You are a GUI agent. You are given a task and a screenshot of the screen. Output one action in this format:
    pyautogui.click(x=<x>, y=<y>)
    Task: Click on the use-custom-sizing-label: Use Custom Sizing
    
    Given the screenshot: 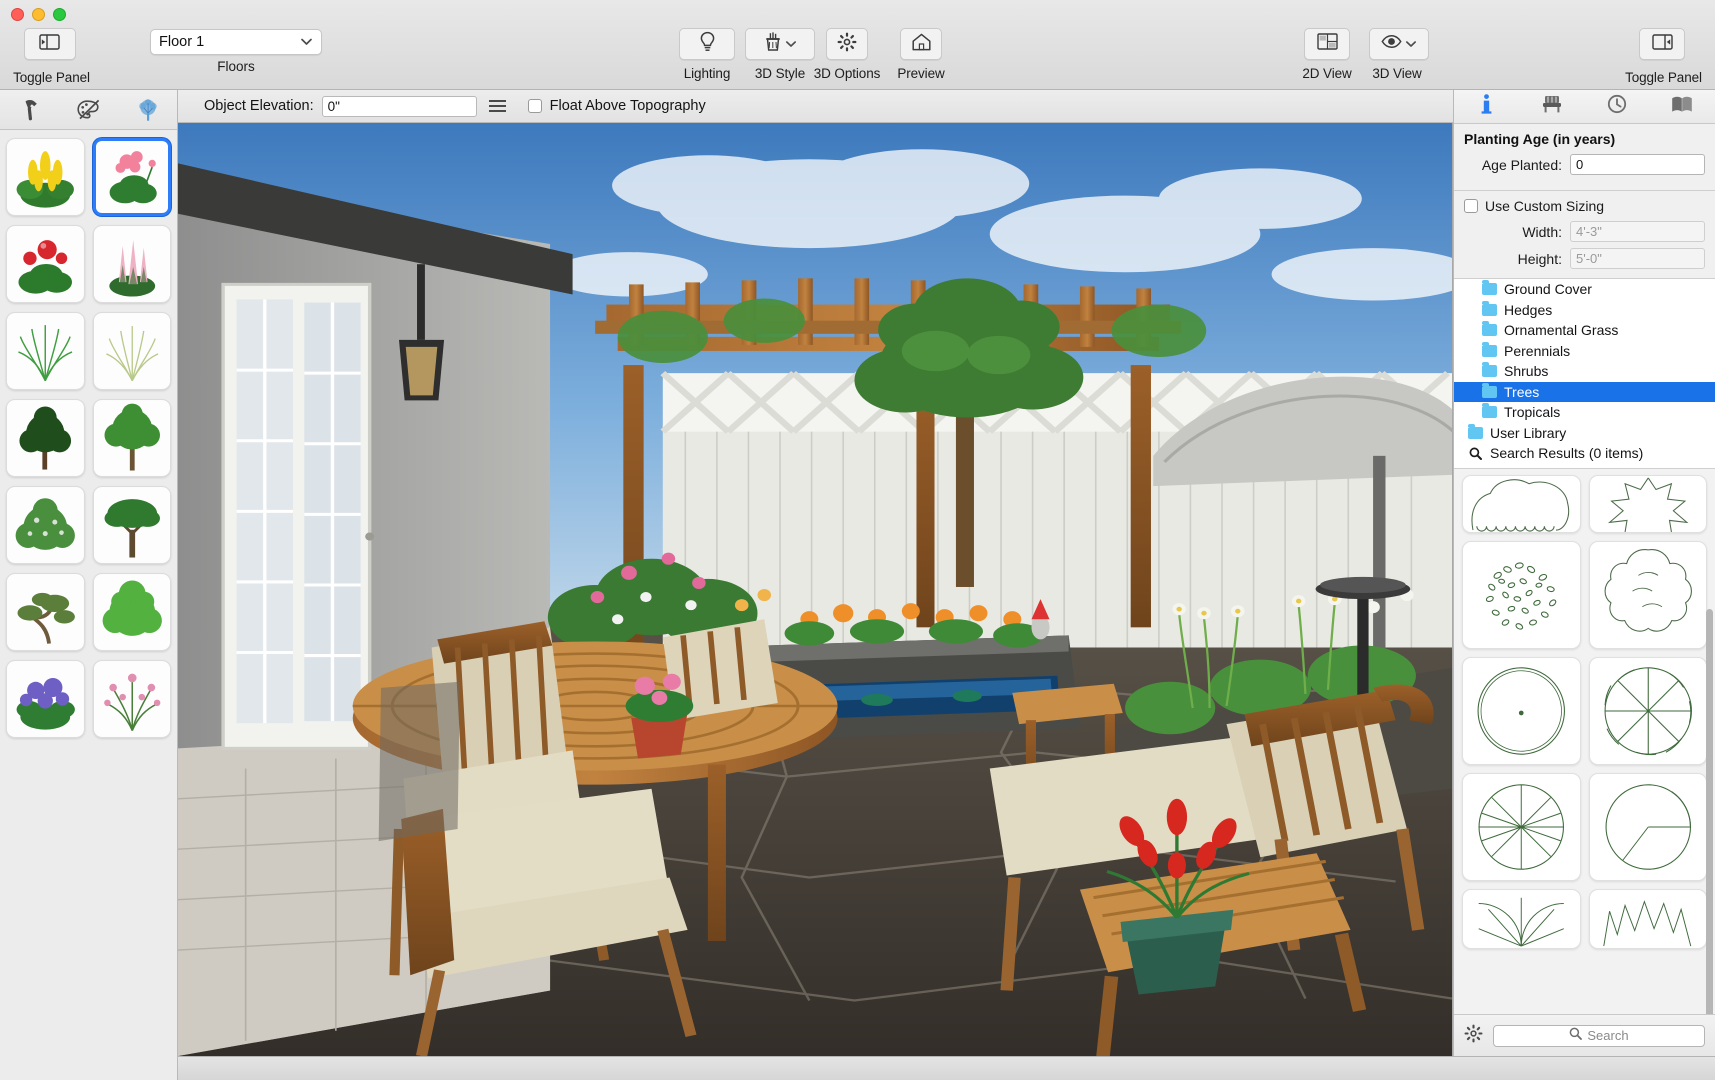 What is the action you would take?
    pyautogui.click(x=1545, y=206)
    